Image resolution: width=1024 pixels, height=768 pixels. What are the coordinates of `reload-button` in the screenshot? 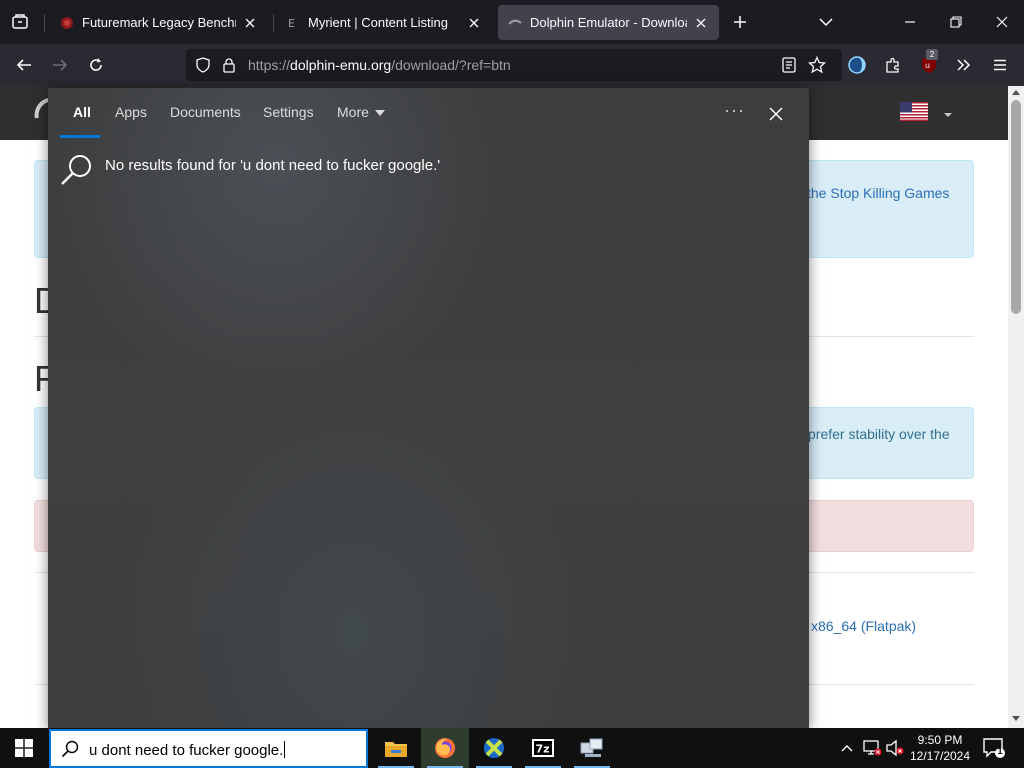 It's located at (96, 65).